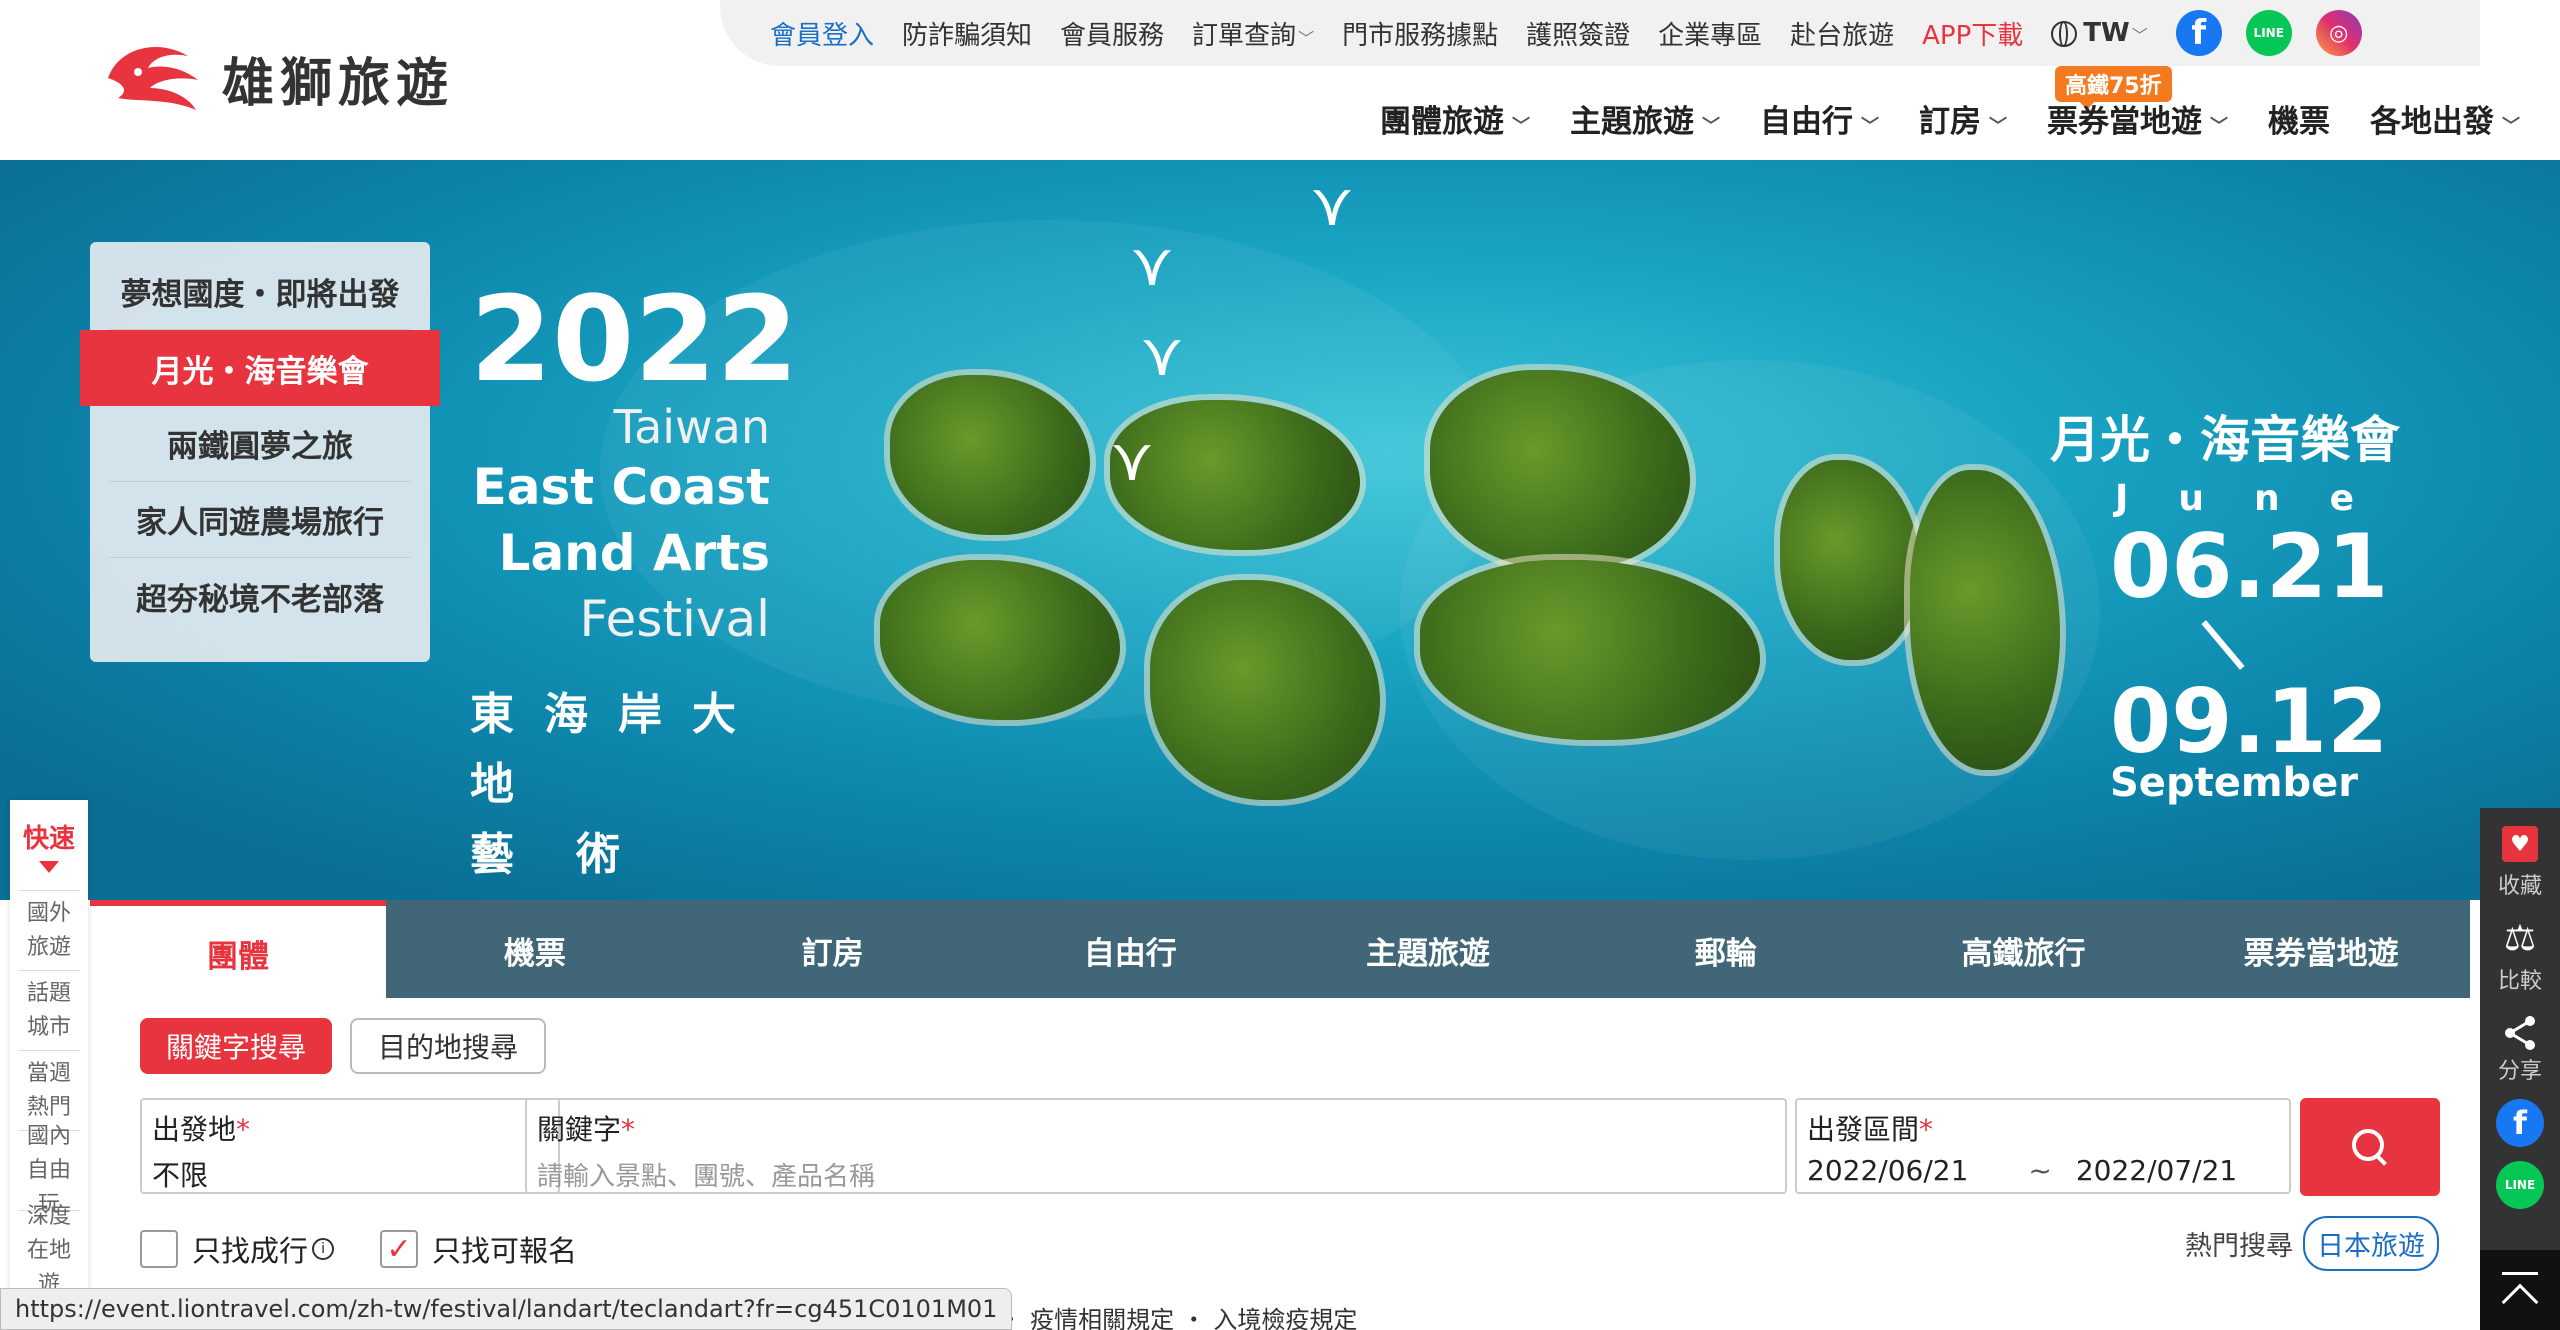  I want to click on carousel-item: 兩鐵圓夢之旅, so click(260, 444).